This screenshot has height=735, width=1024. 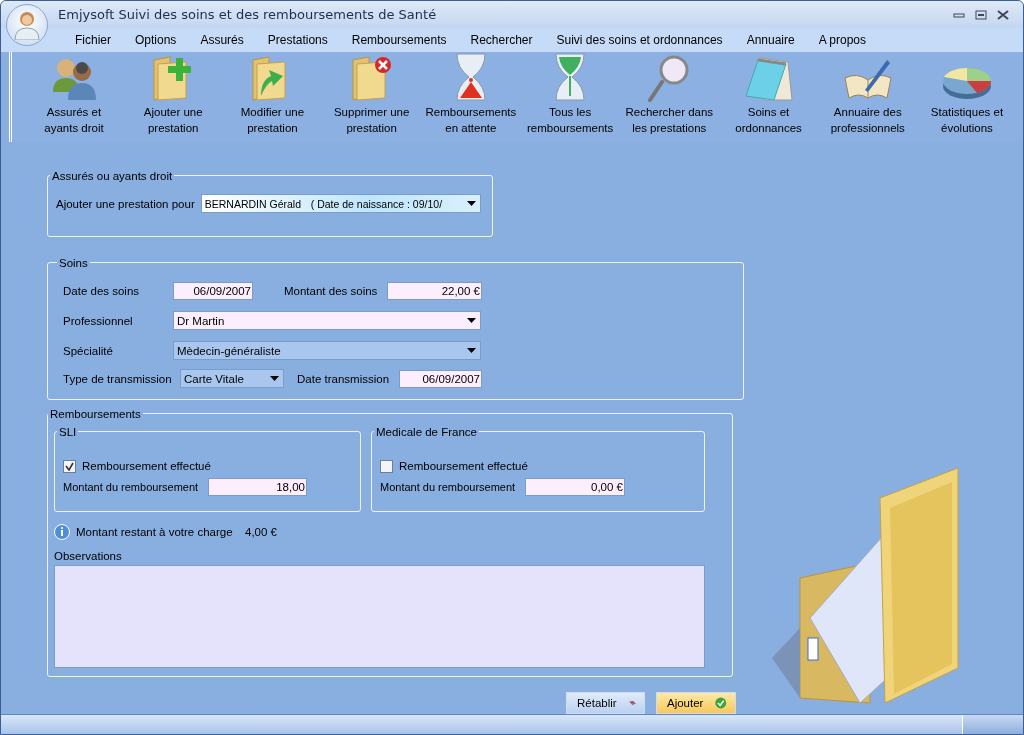 What do you see at coordinates (155, 531) in the screenshot?
I see `remaining-label: Montant restant à votre charge` at bounding box center [155, 531].